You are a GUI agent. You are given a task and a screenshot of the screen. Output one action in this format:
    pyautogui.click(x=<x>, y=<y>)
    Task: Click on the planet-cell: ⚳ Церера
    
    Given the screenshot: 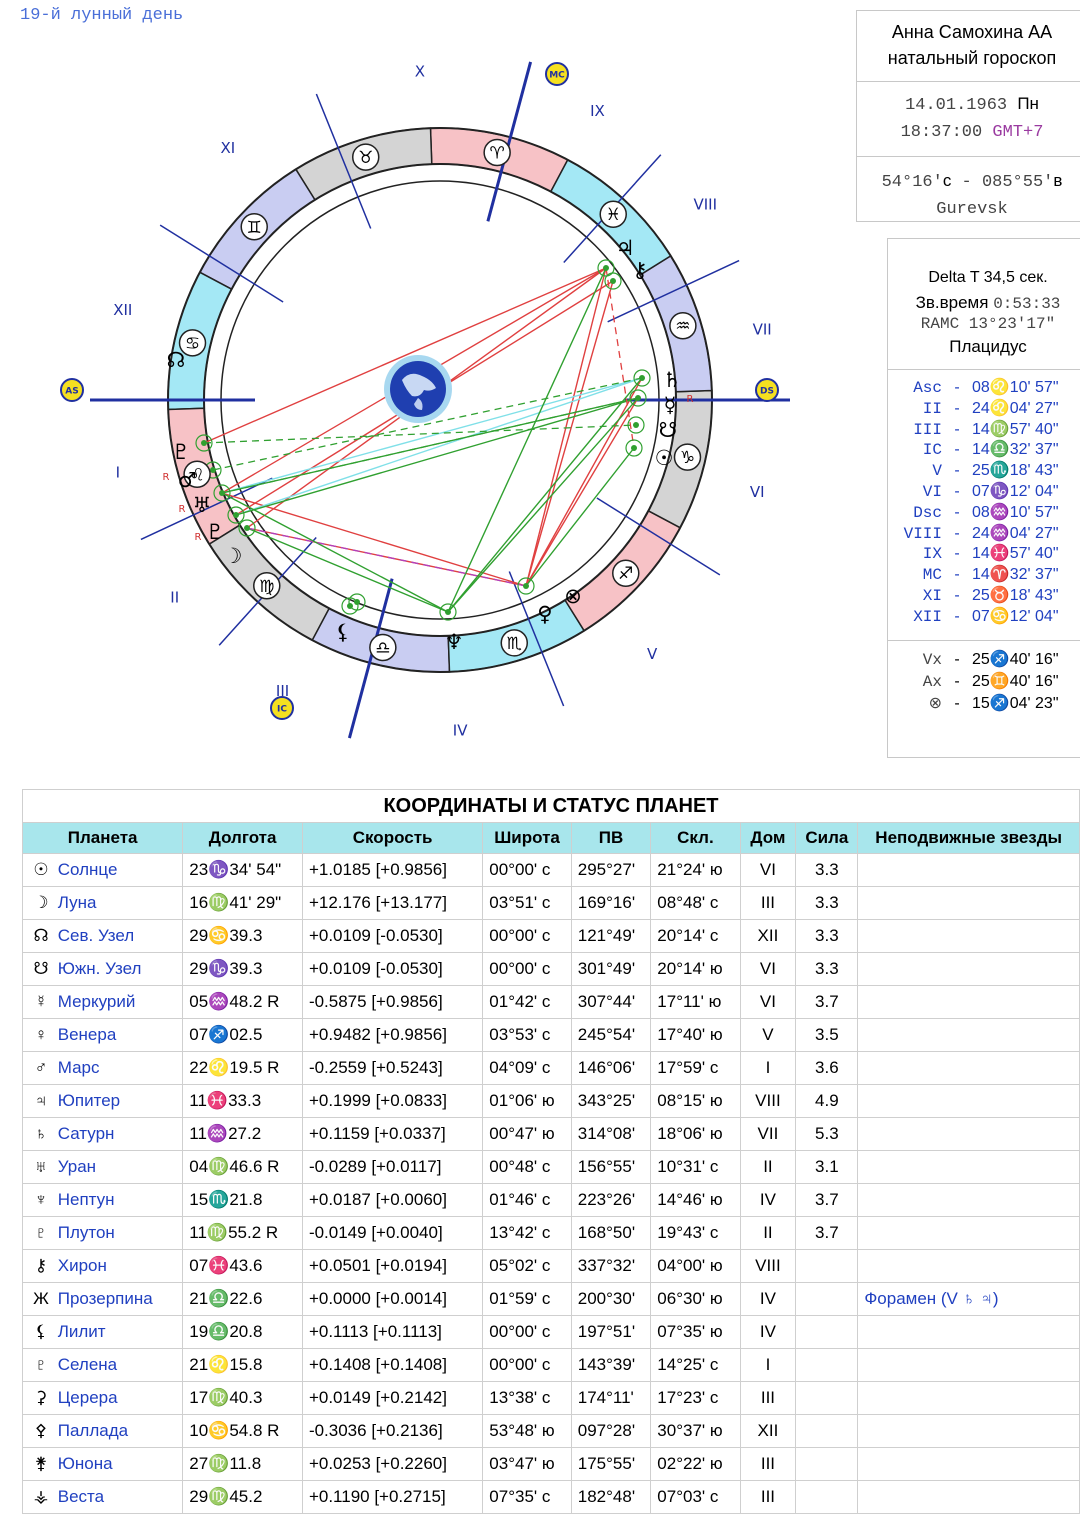 What is the action you would take?
    pyautogui.click(x=102, y=1398)
    